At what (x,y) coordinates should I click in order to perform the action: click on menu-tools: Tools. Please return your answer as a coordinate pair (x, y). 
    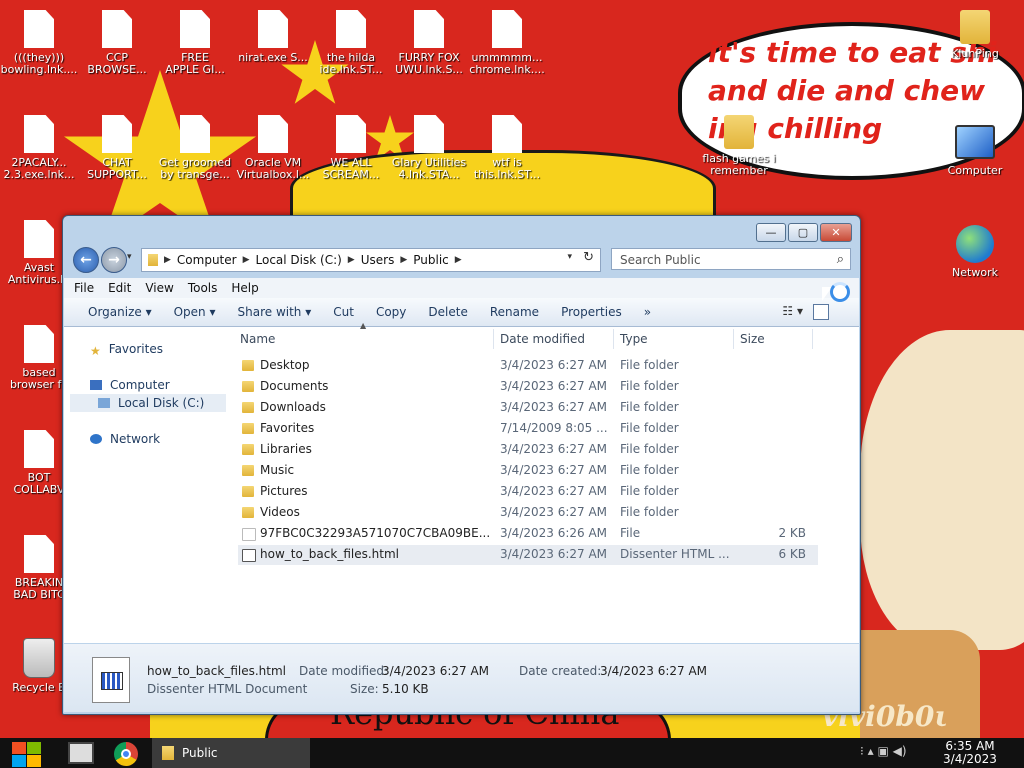
    Looking at the image, I should click on (203, 288).